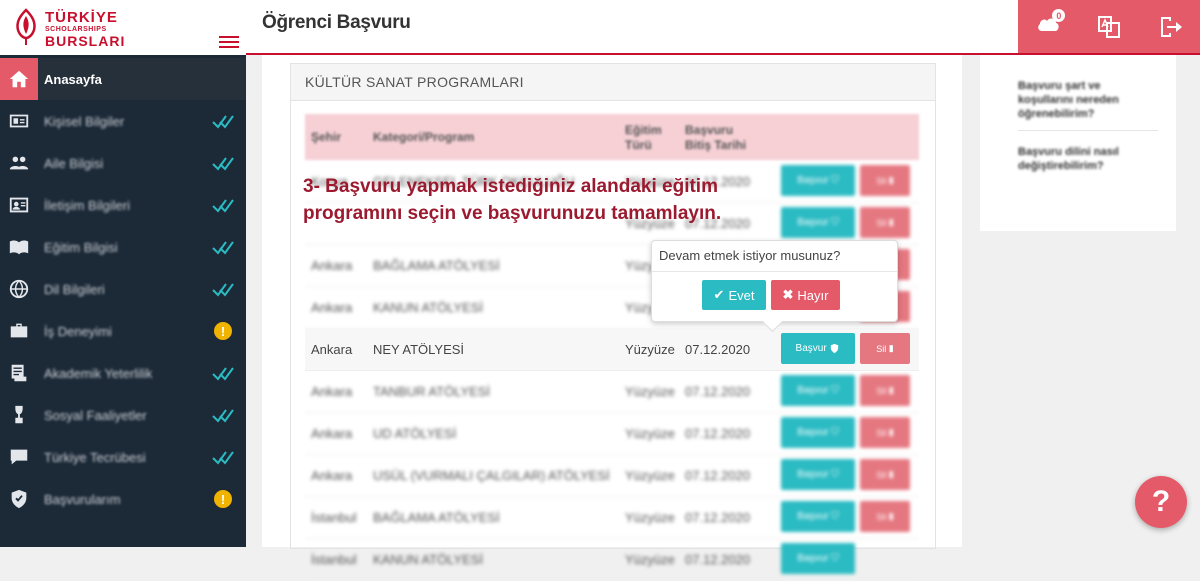  Describe the element at coordinates (424, 137) in the screenshot. I see `col-program: Kategori/Program` at that location.